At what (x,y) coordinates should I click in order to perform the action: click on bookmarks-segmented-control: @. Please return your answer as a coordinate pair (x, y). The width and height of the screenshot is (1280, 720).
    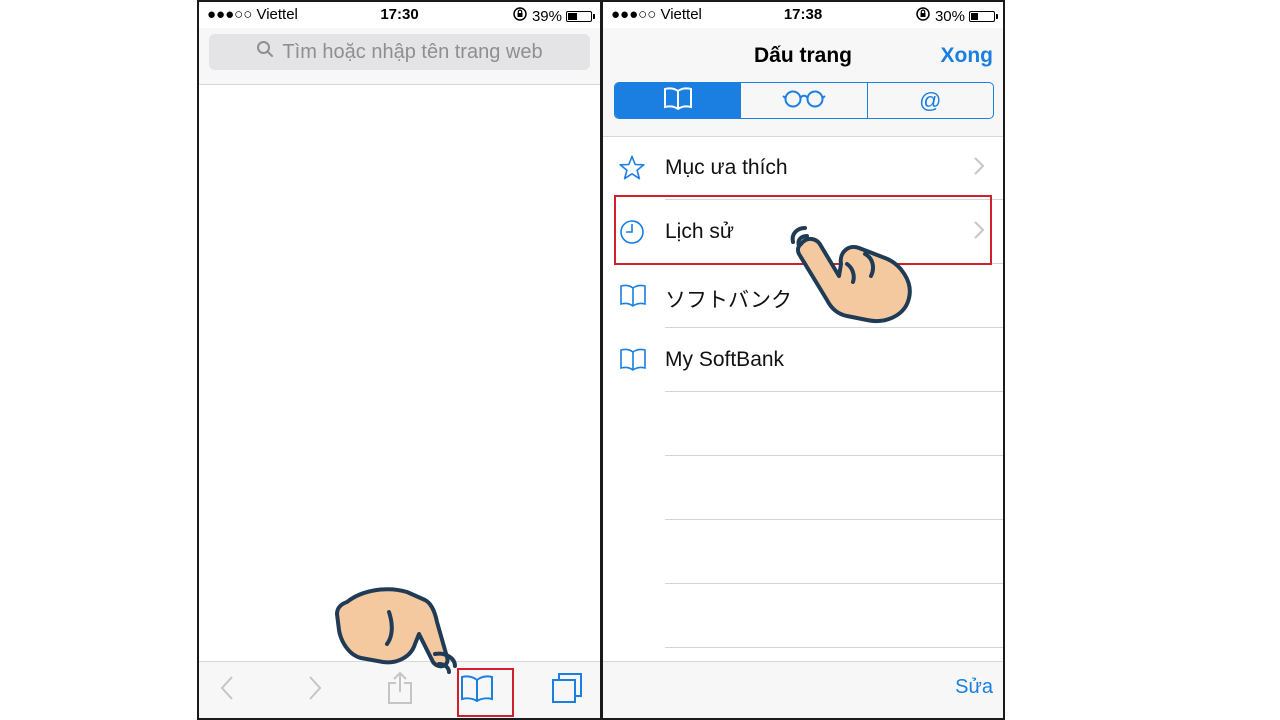
    Looking at the image, I should click on (804, 100).